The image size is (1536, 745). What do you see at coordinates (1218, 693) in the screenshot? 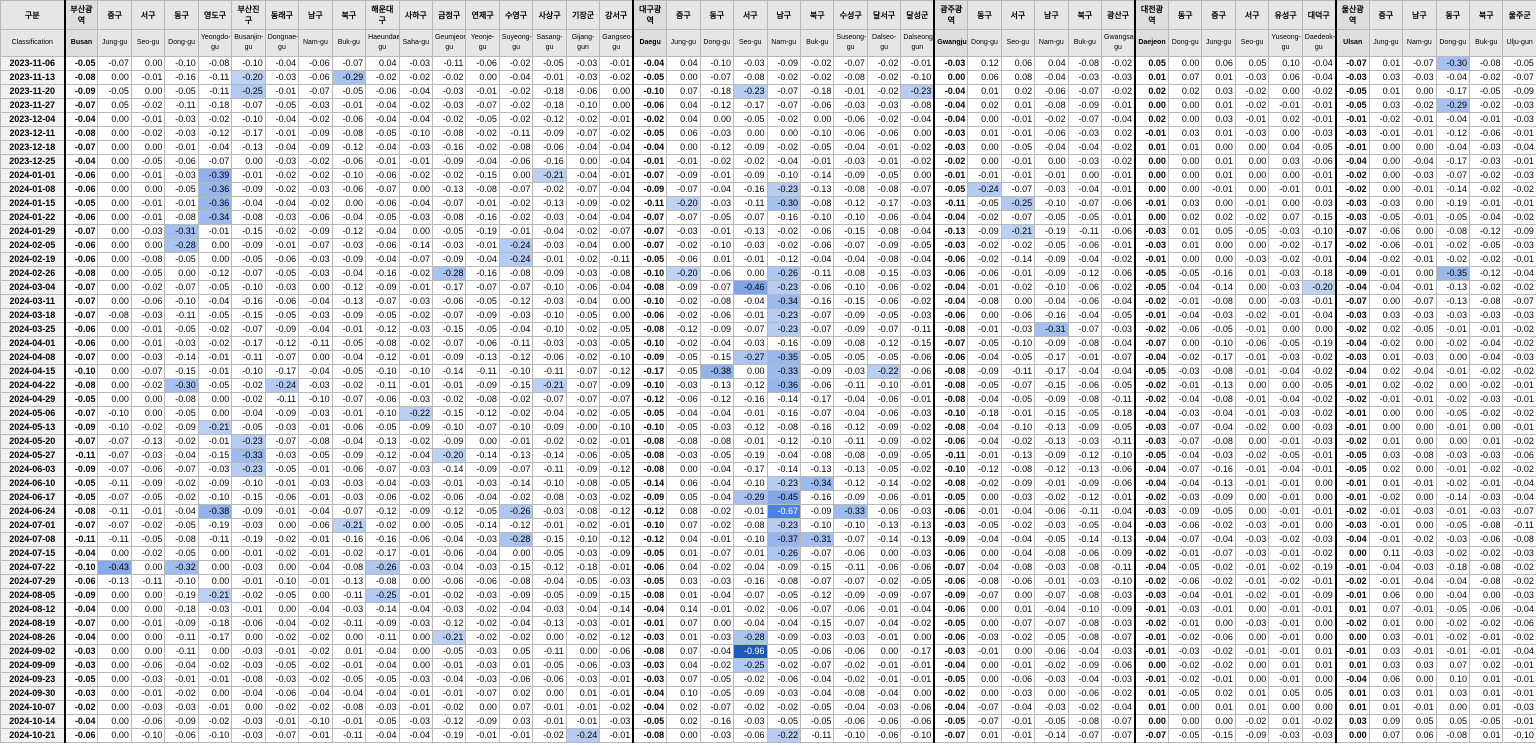
I see `cell-value: 0.02` at bounding box center [1218, 693].